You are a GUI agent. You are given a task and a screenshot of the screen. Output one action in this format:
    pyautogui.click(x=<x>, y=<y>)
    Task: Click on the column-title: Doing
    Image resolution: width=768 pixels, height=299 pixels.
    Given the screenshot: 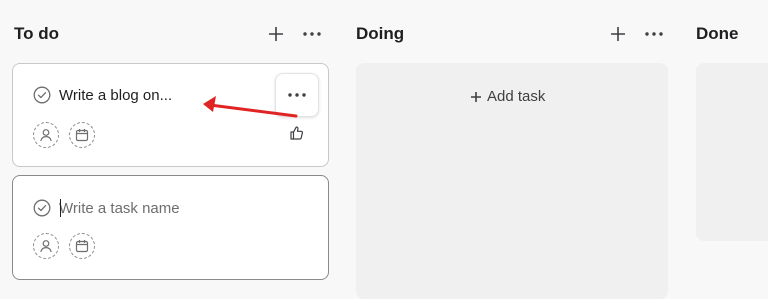 What is the action you would take?
    pyautogui.click(x=380, y=33)
    